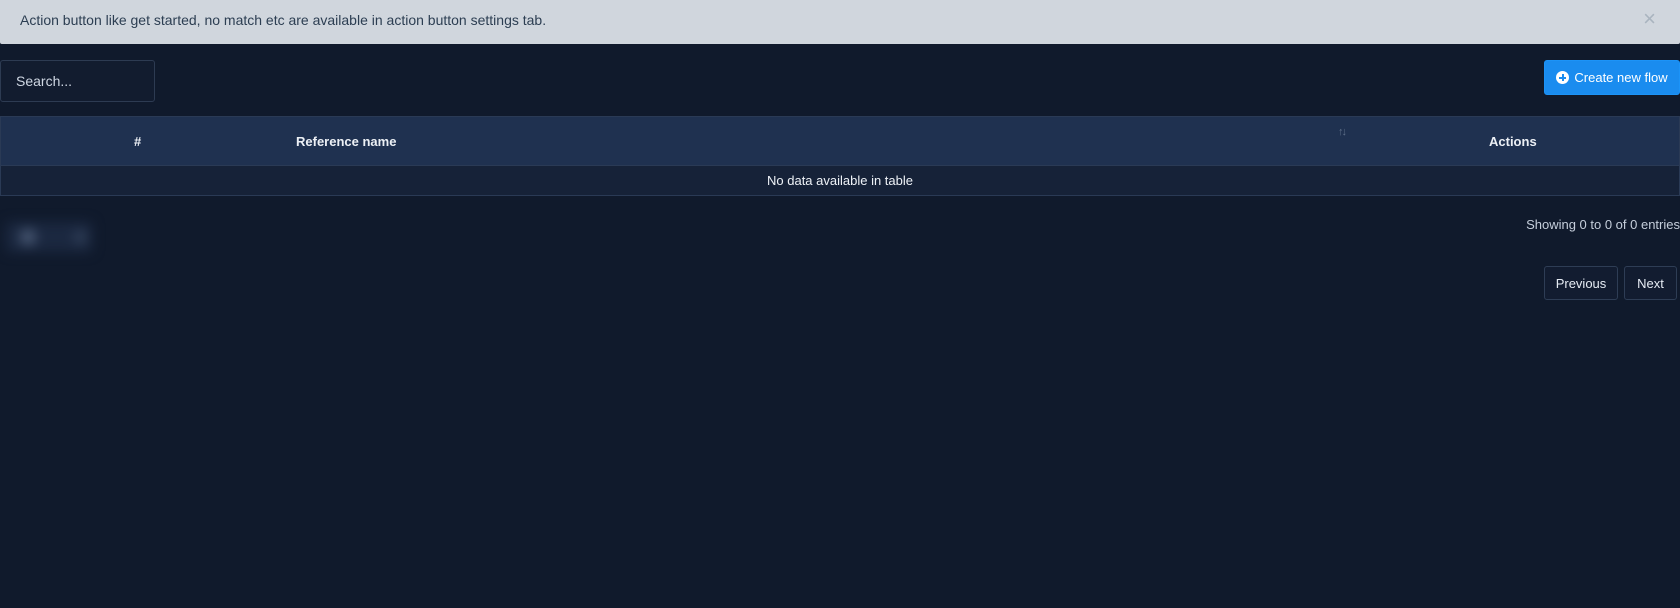 The width and height of the screenshot is (1680, 608). I want to click on table-header: # Reference name ↑↓ Actions, so click(840, 141).